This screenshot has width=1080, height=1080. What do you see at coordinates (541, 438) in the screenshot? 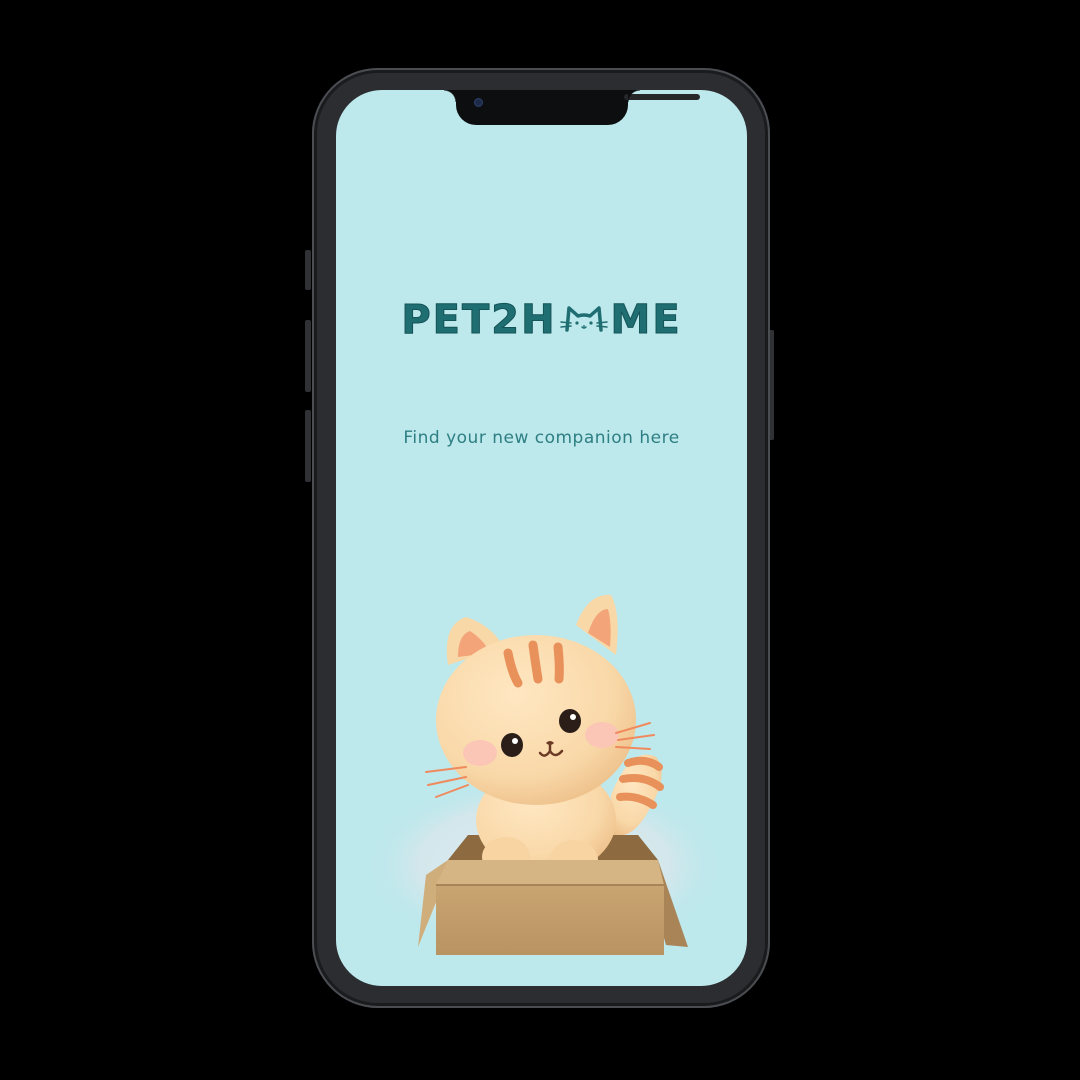
I see `tagline: Find your new companion here` at bounding box center [541, 438].